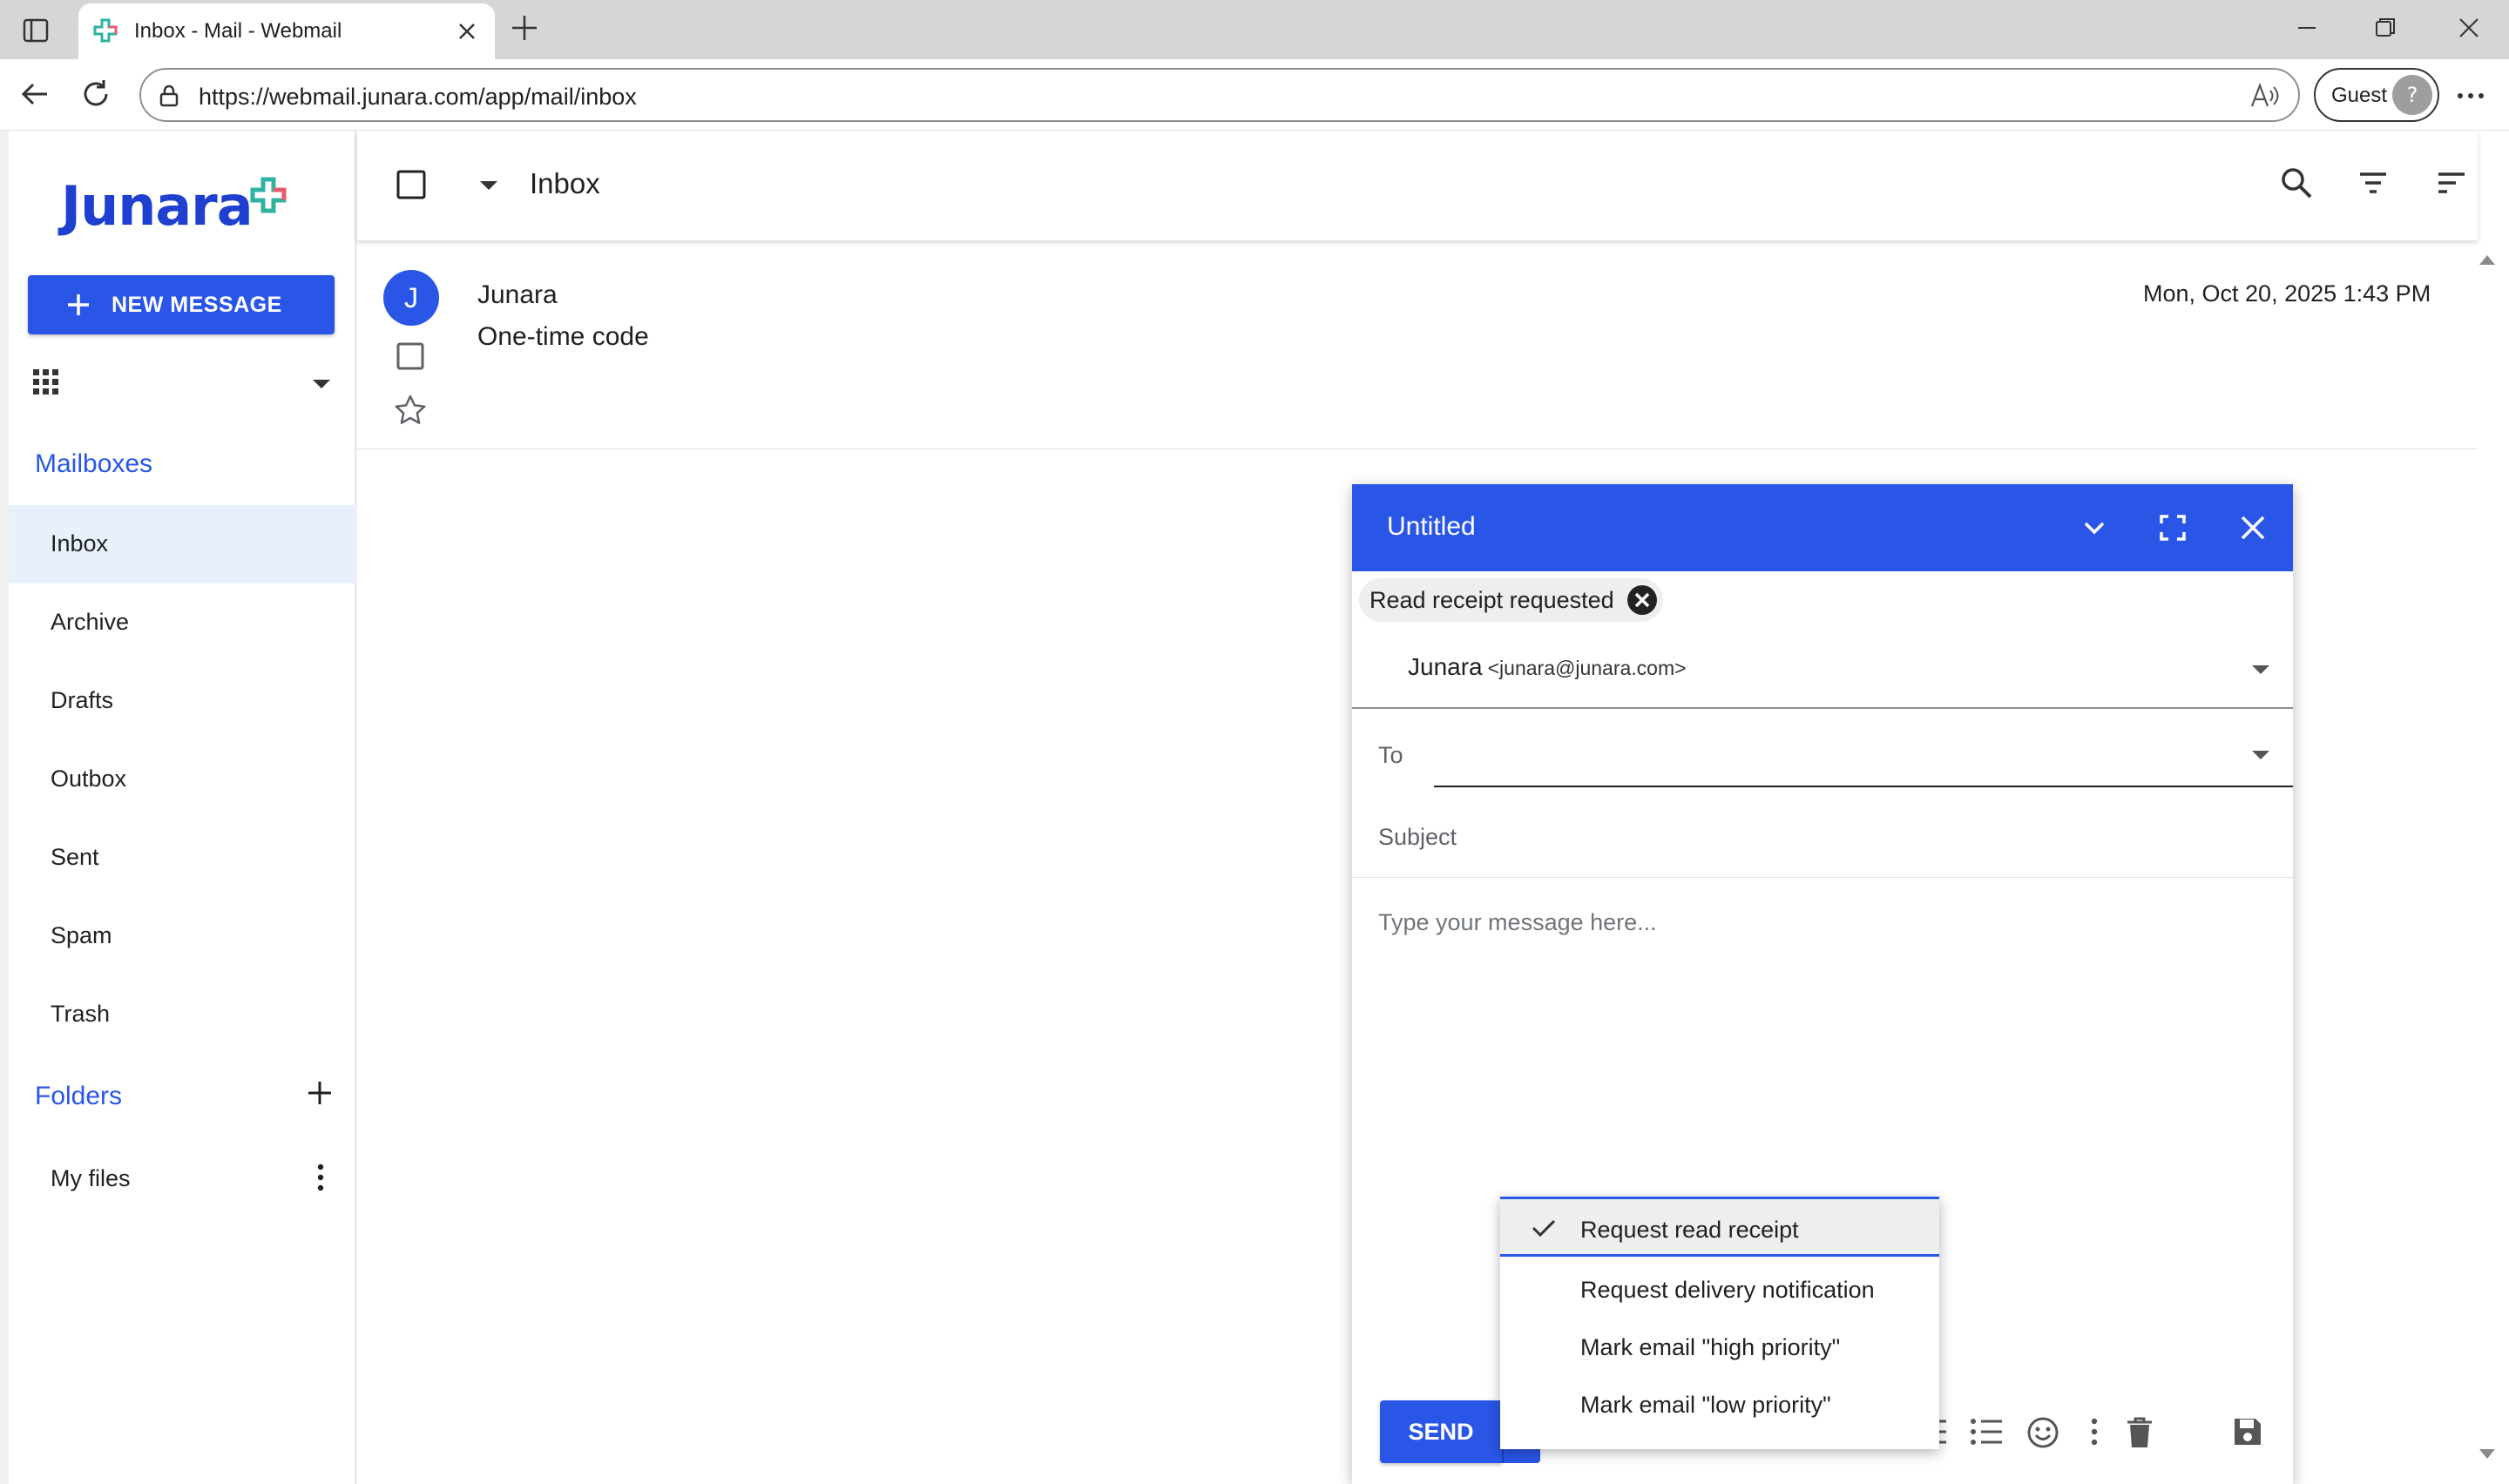 The width and height of the screenshot is (2509, 1484). Describe the element at coordinates (2359, 95) in the screenshot. I see `profile-label: Guest` at that location.